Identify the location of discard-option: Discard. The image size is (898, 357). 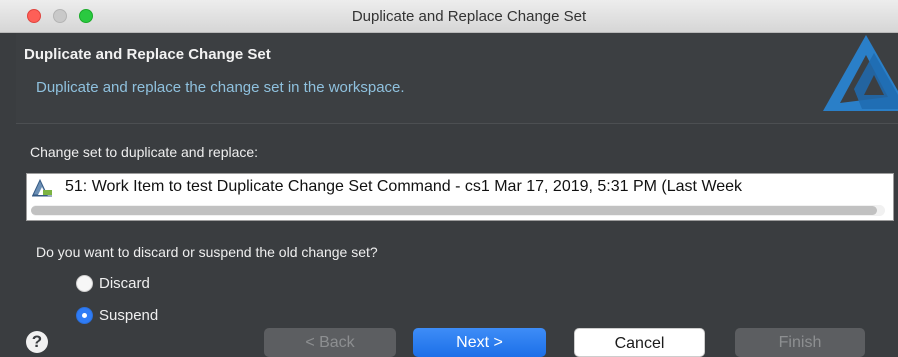
(113, 283).